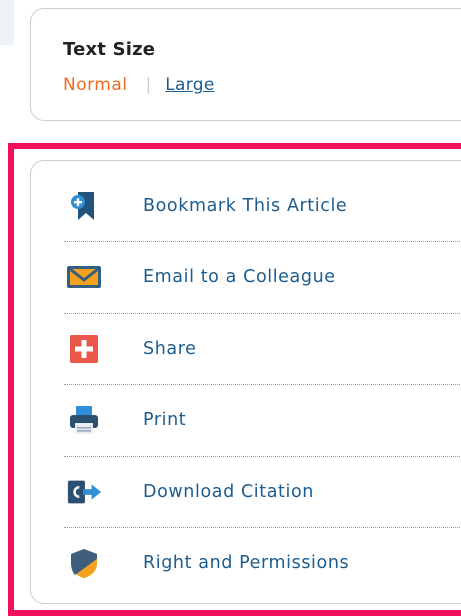  I want to click on text-size-normal: Normal, so click(95, 85).